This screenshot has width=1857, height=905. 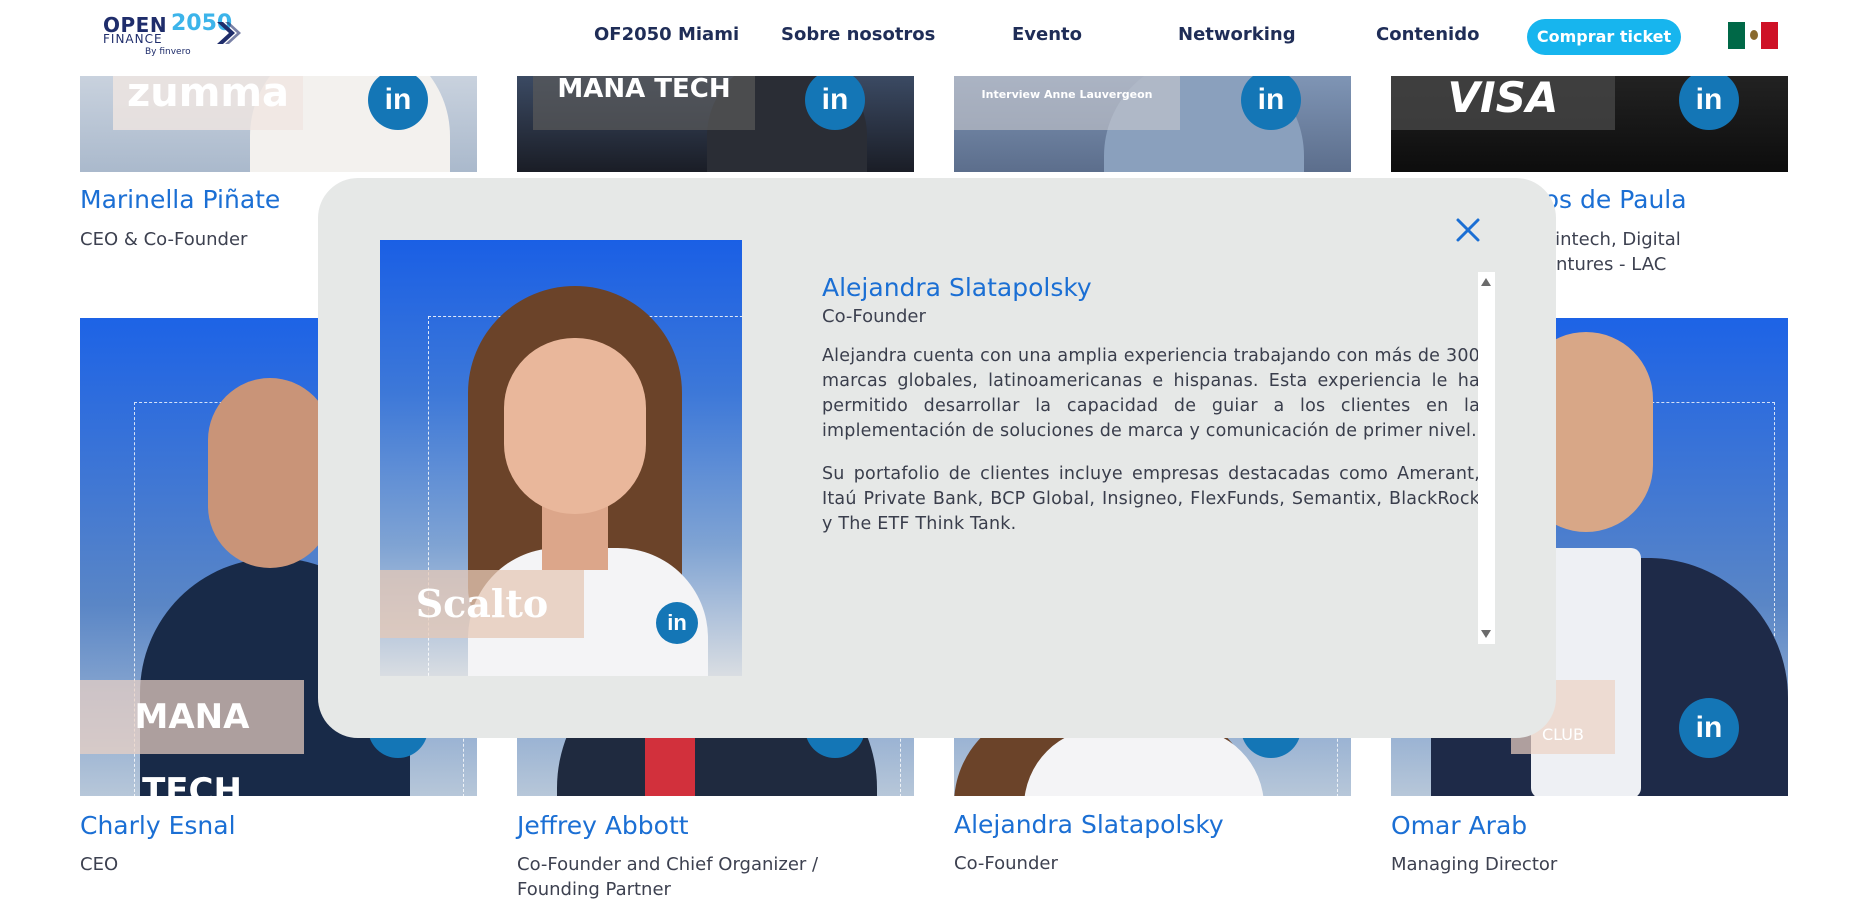 What do you see at coordinates (1486, 282) in the screenshot?
I see `scroll-up-arrow-icon` at bounding box center [1486, 282].